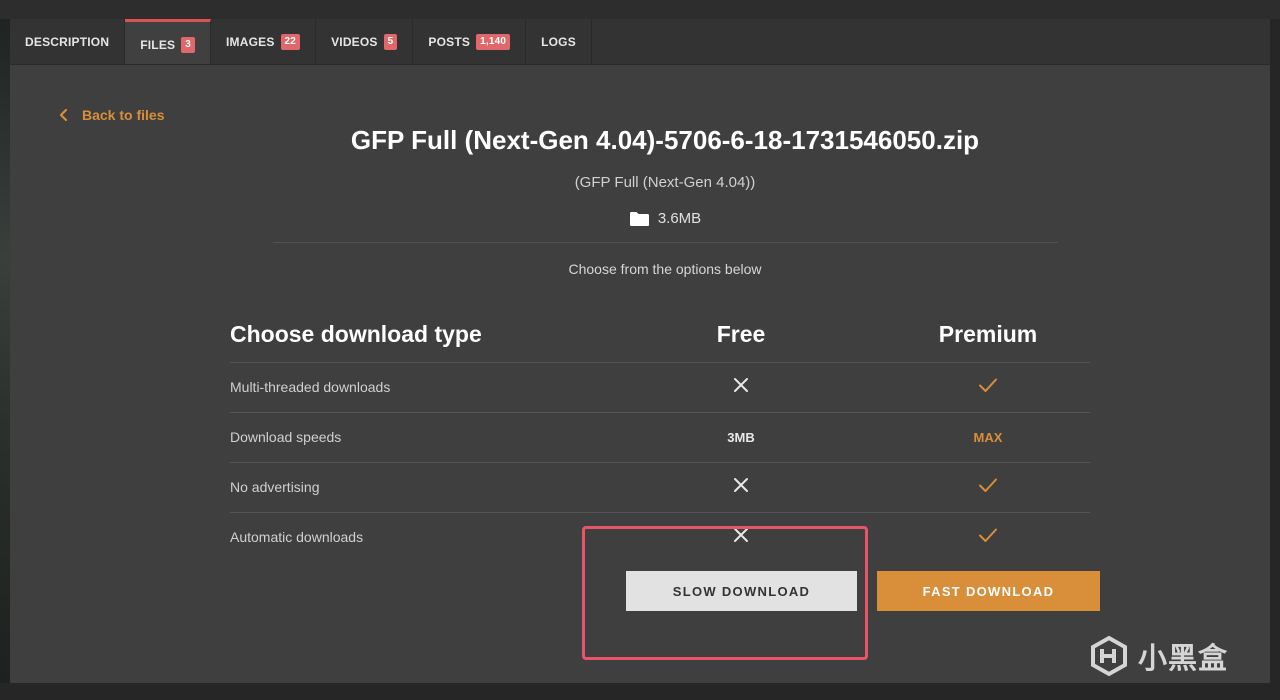  I want to click on tab-description-label: DESCRIPTION, so click(67, 41).